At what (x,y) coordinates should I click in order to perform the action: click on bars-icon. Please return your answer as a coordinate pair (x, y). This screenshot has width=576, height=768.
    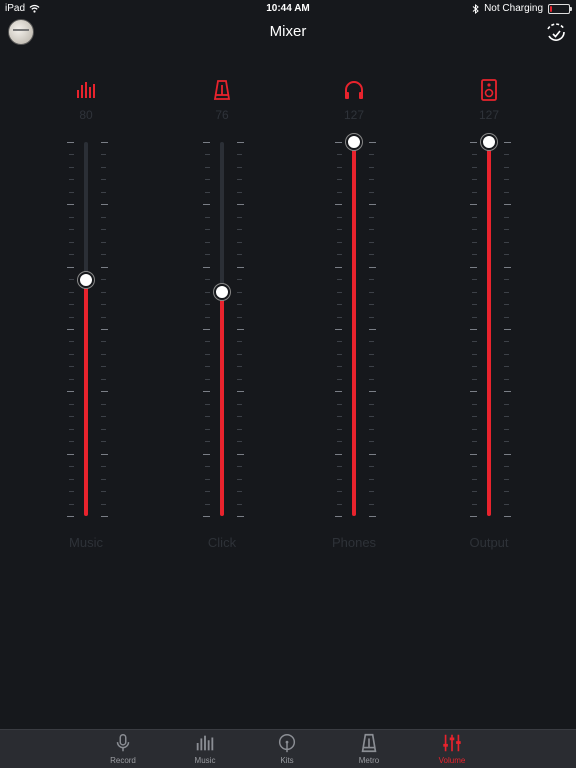
    Looking at the image, I should click on (205, 743).